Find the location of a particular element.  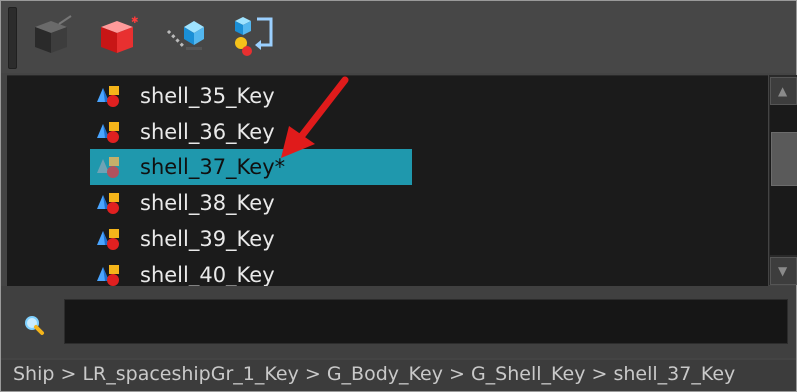

list-item: shell_39_Key is located at coordinates (387, 239).